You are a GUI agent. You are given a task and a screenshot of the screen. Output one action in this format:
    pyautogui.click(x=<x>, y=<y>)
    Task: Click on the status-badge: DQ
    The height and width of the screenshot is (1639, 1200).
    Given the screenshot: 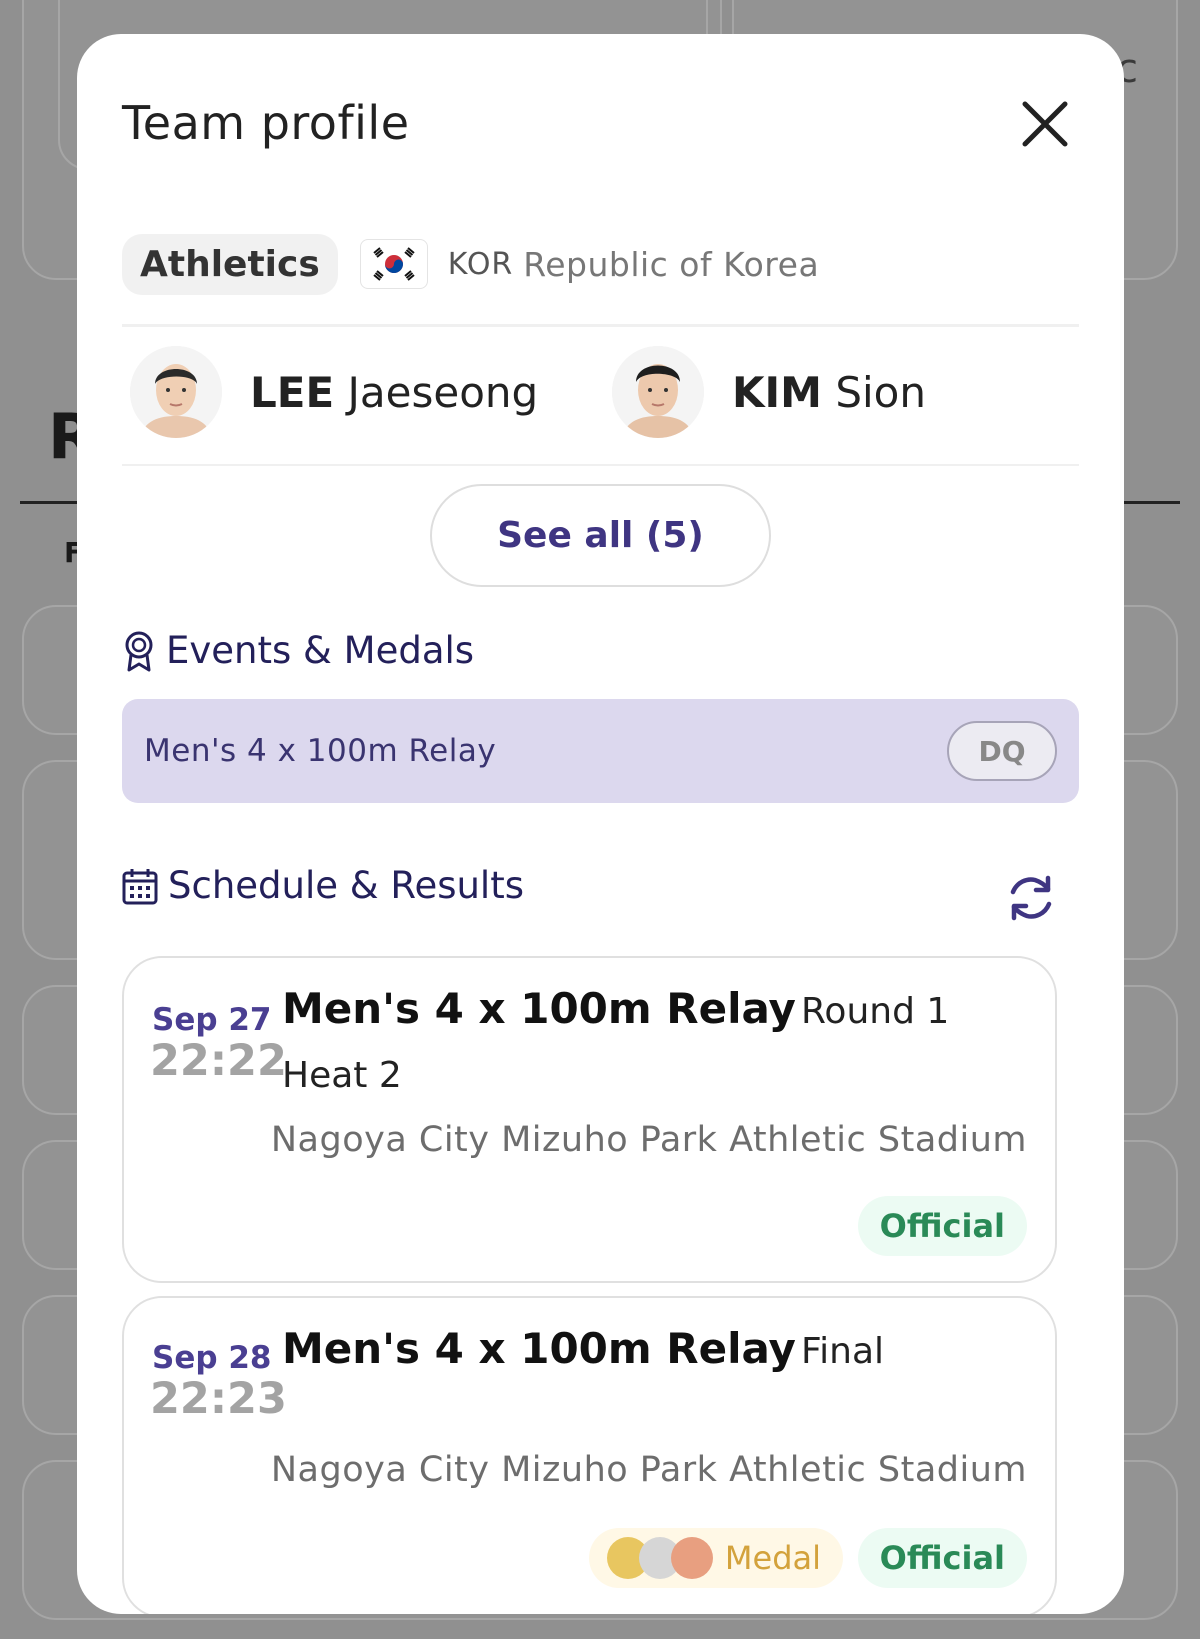 What is the action you would take?
    pyautogui.click(x=1002, y=751)
    